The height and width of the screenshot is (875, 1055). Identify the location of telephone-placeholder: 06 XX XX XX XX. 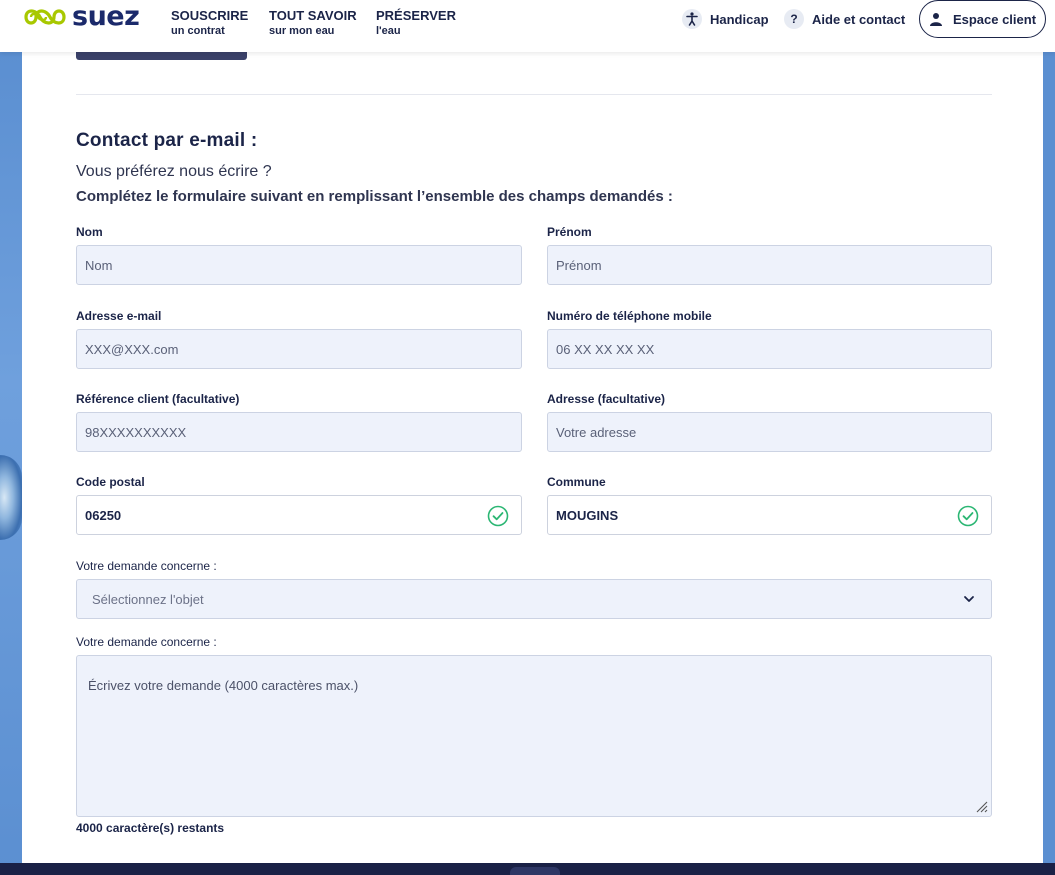
(605, 349).